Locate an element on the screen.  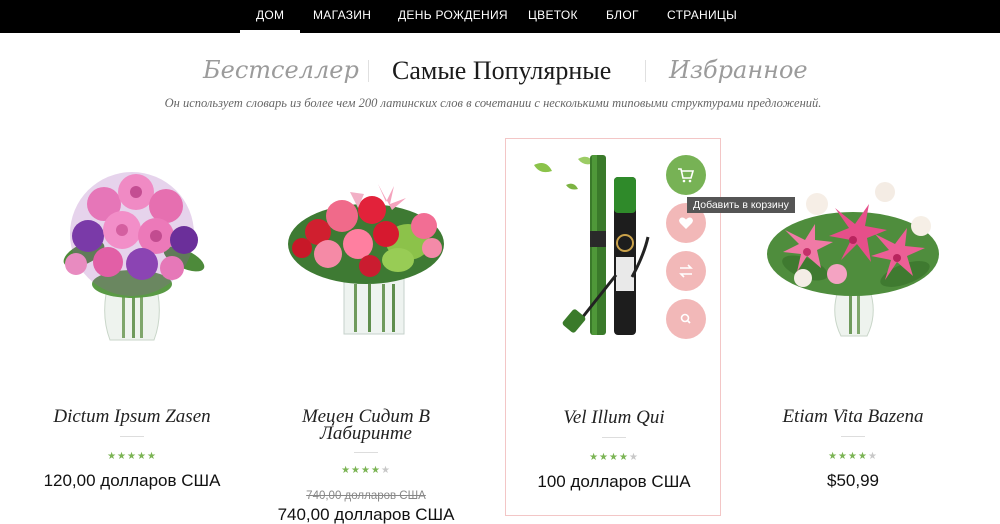
product-price: 740,00 долларов США is located at coordinates (366, 514).